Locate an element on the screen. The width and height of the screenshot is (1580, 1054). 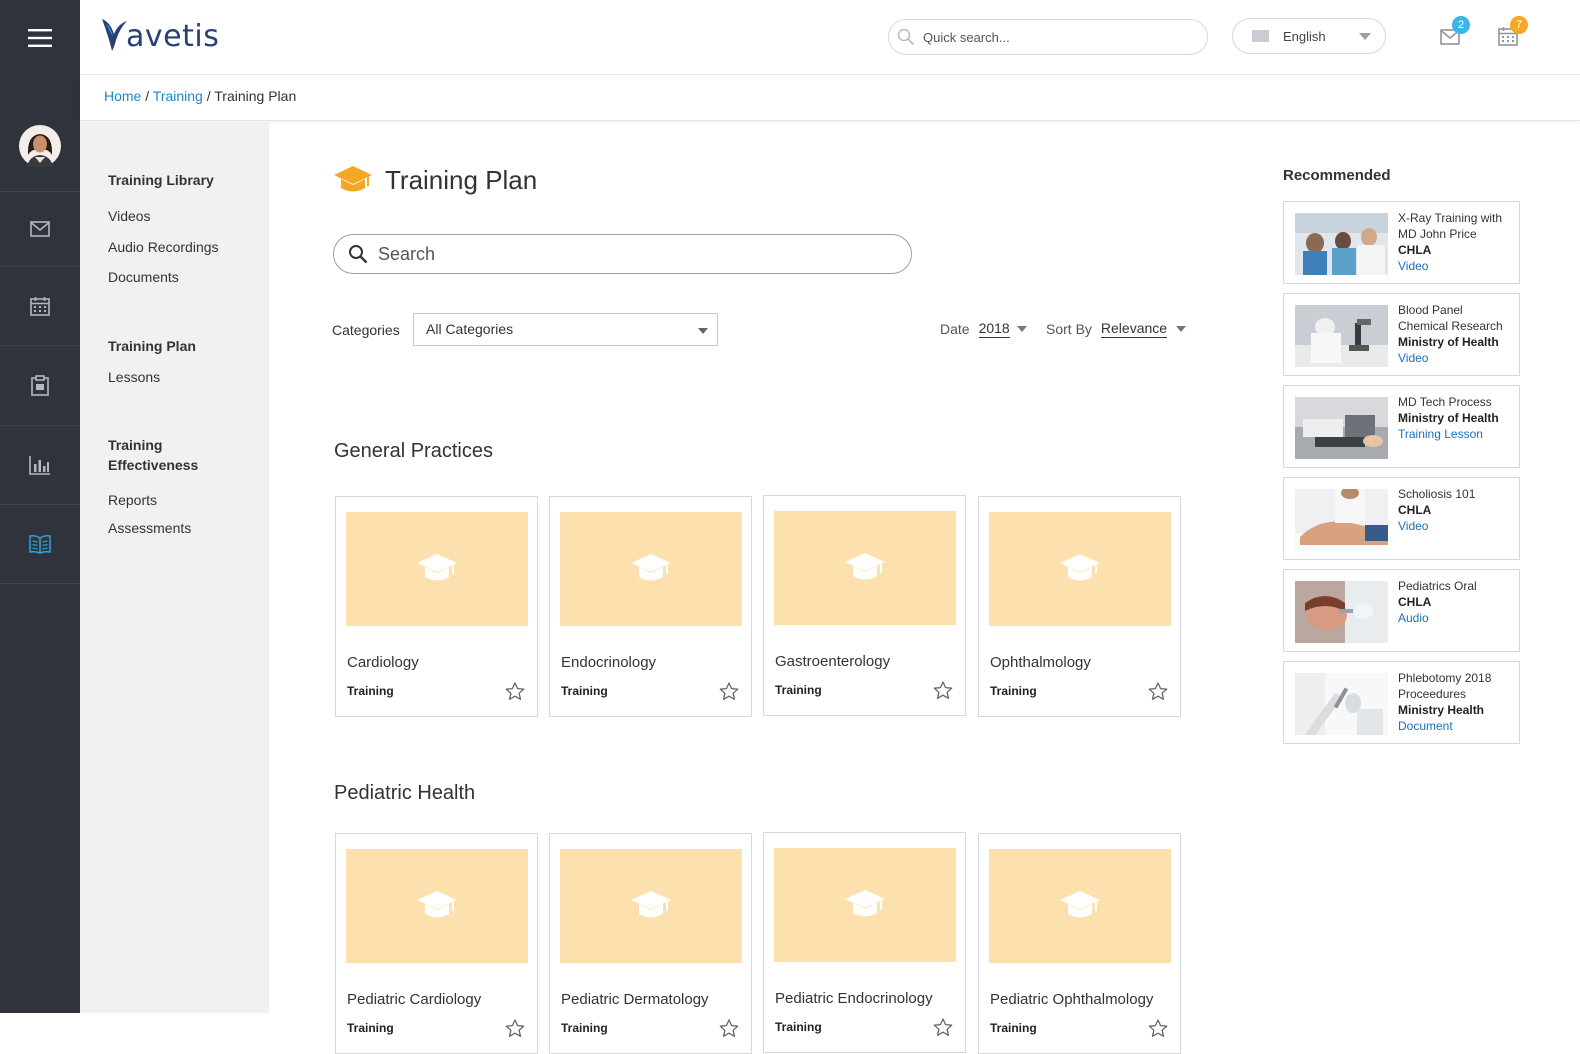
recommended-item: Scholiosis 101 CHLA Video is located at coordinates (1401, 518).